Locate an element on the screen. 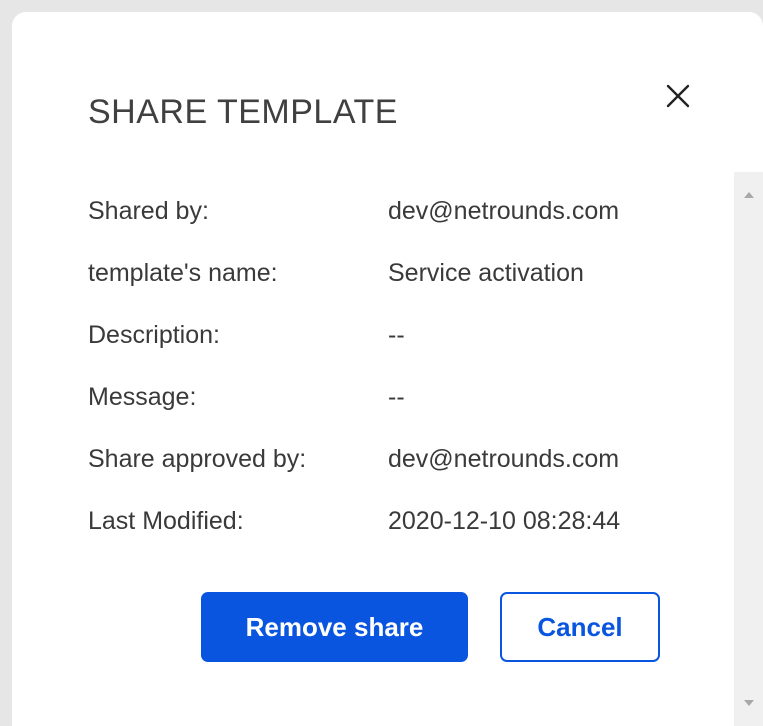  scroll-down-arrow-icon is located at coordinates (748, 710).